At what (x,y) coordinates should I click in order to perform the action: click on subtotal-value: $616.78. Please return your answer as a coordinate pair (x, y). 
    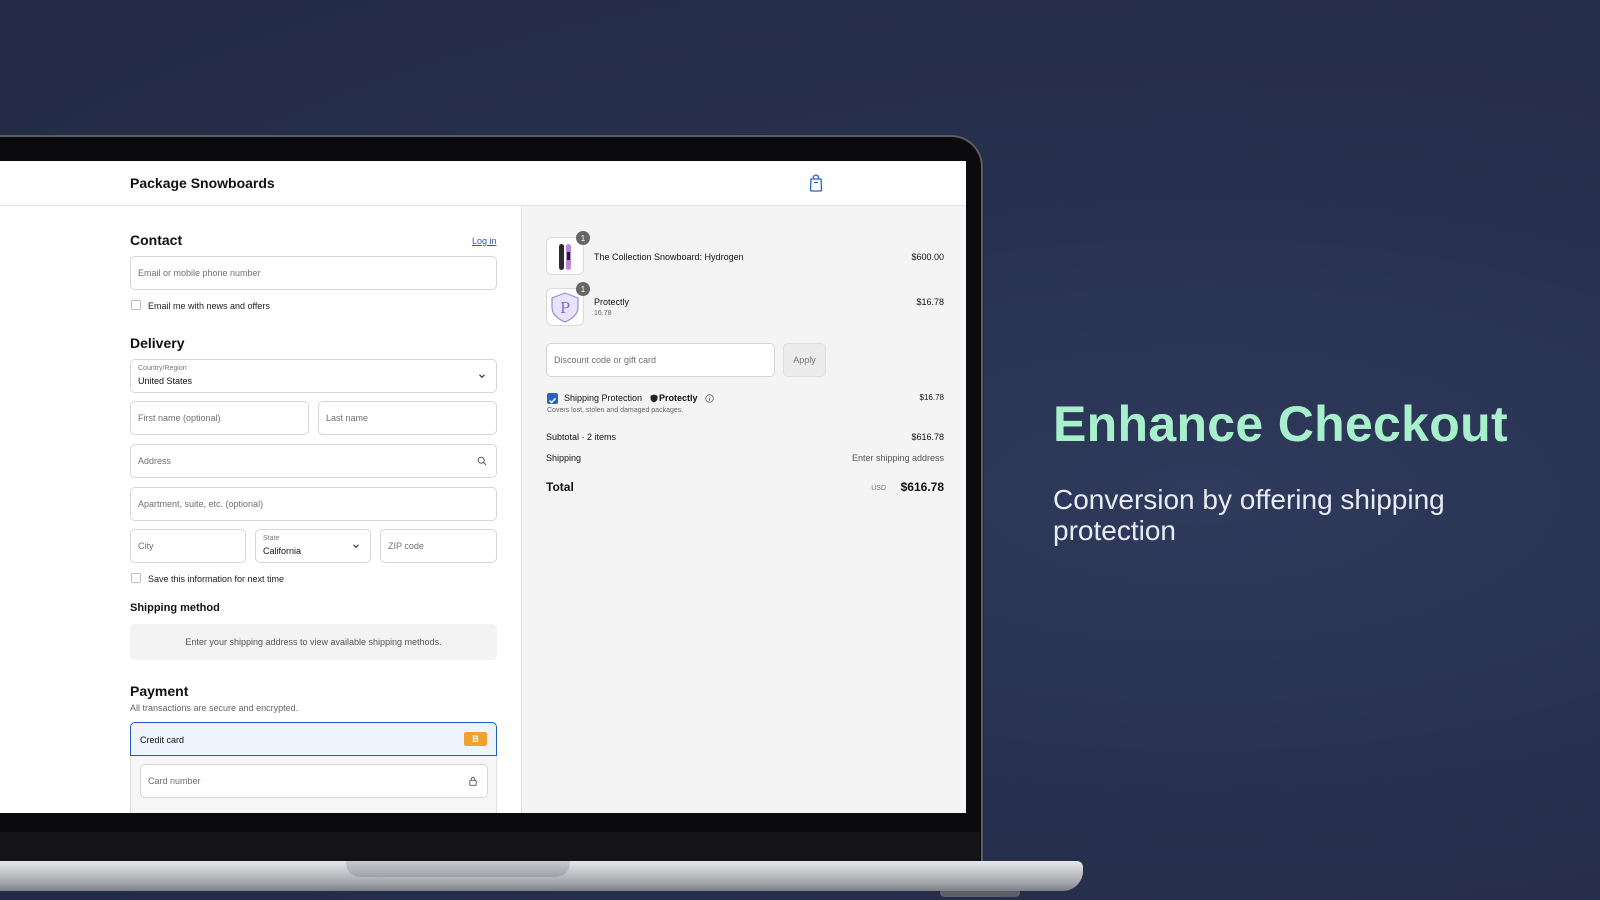
    Looking at the image, I should click on (927, 437).